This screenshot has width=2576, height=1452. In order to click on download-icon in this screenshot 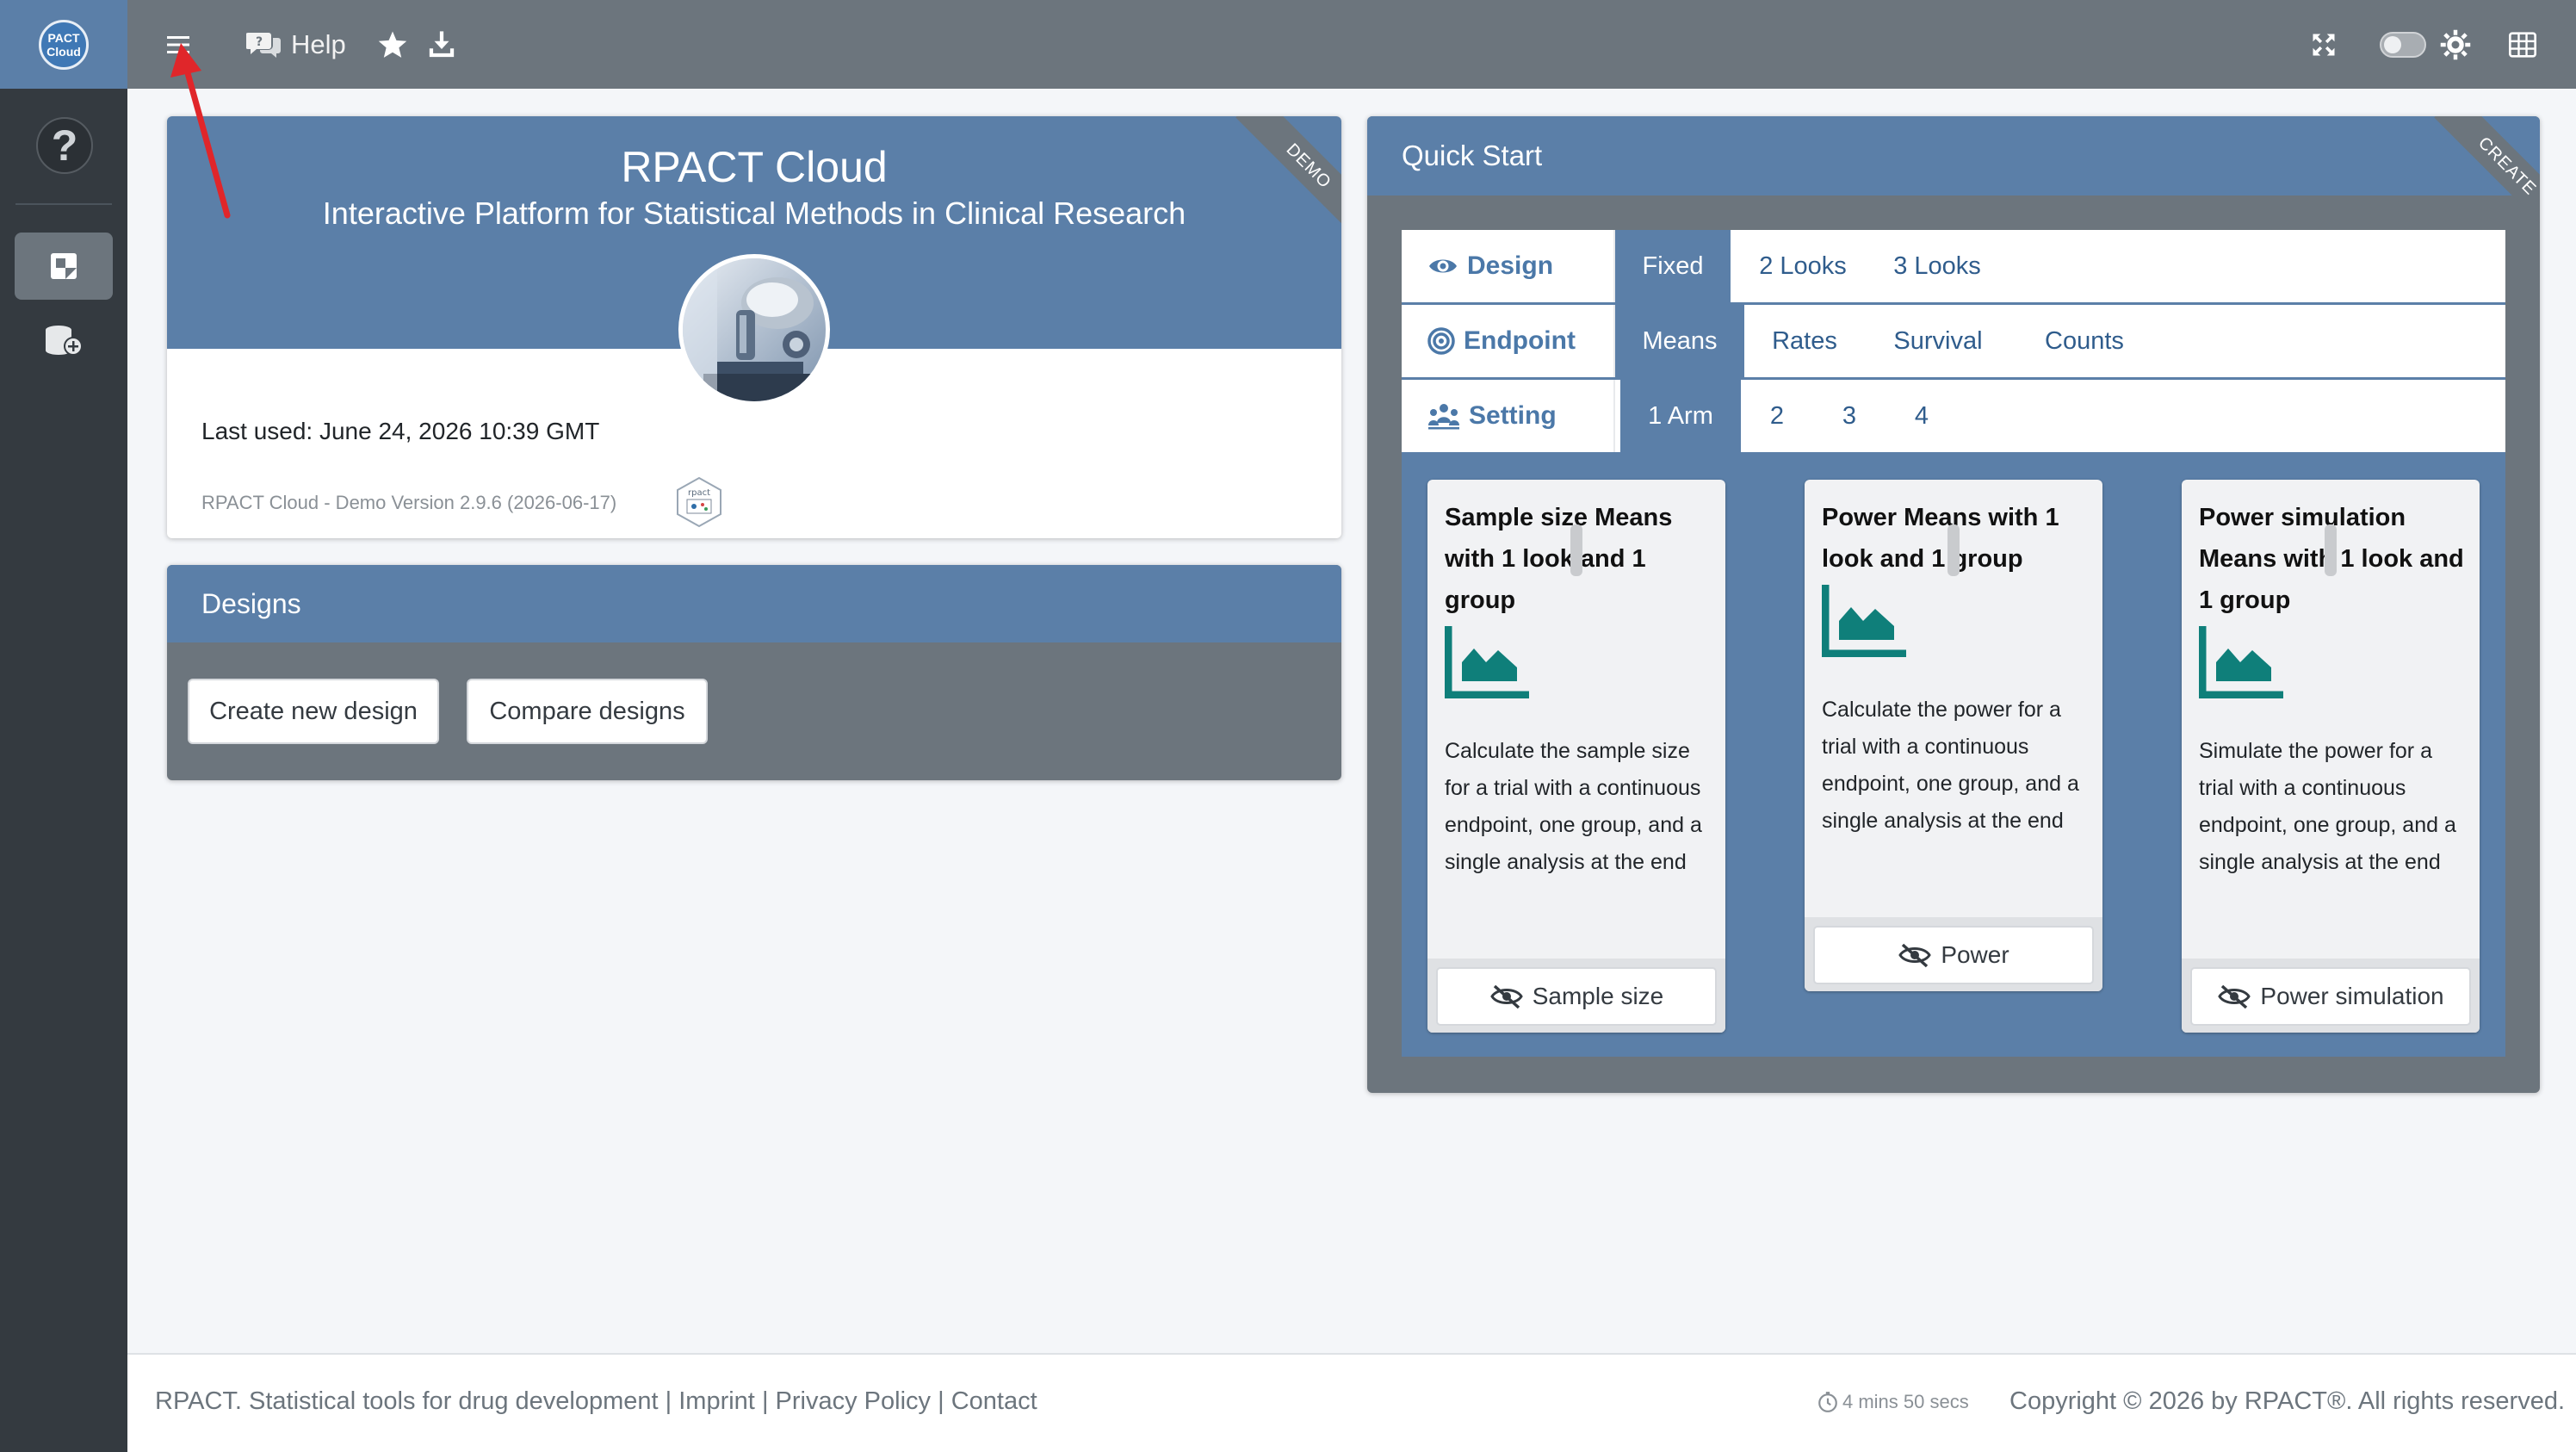, I will do `click(442, 43)`.